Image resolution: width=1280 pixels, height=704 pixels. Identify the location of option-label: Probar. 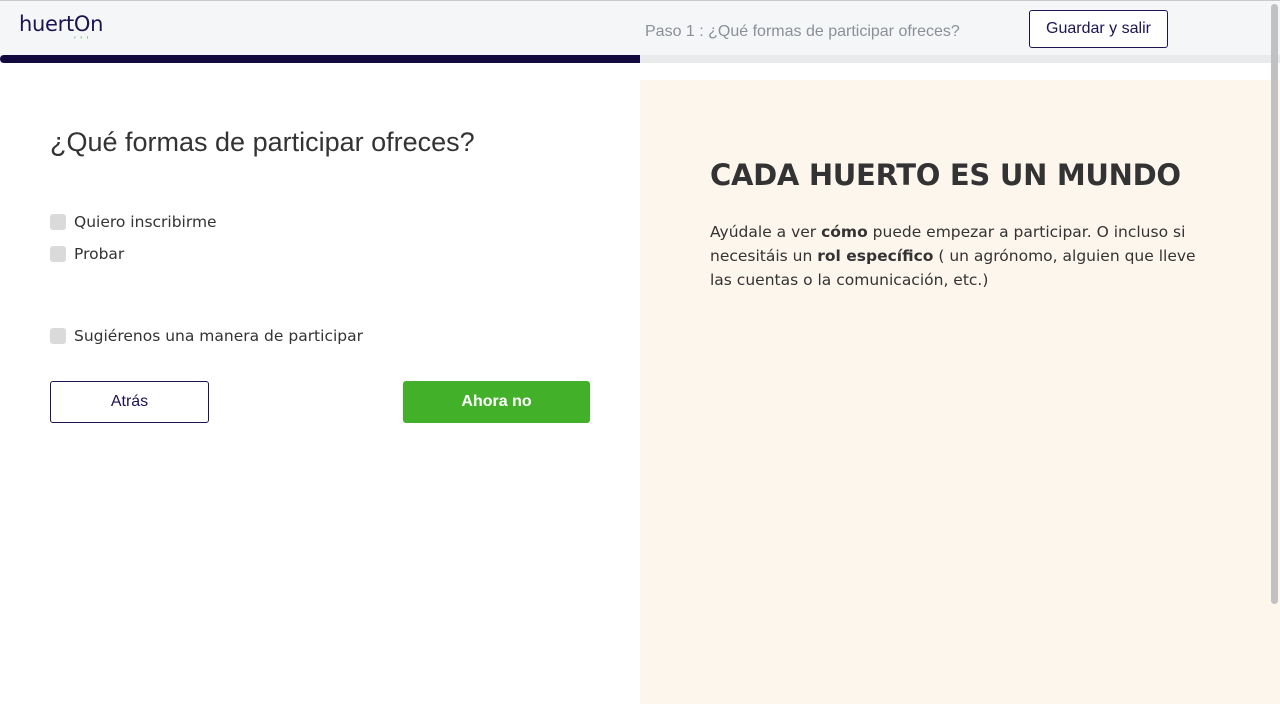
(99, 254).